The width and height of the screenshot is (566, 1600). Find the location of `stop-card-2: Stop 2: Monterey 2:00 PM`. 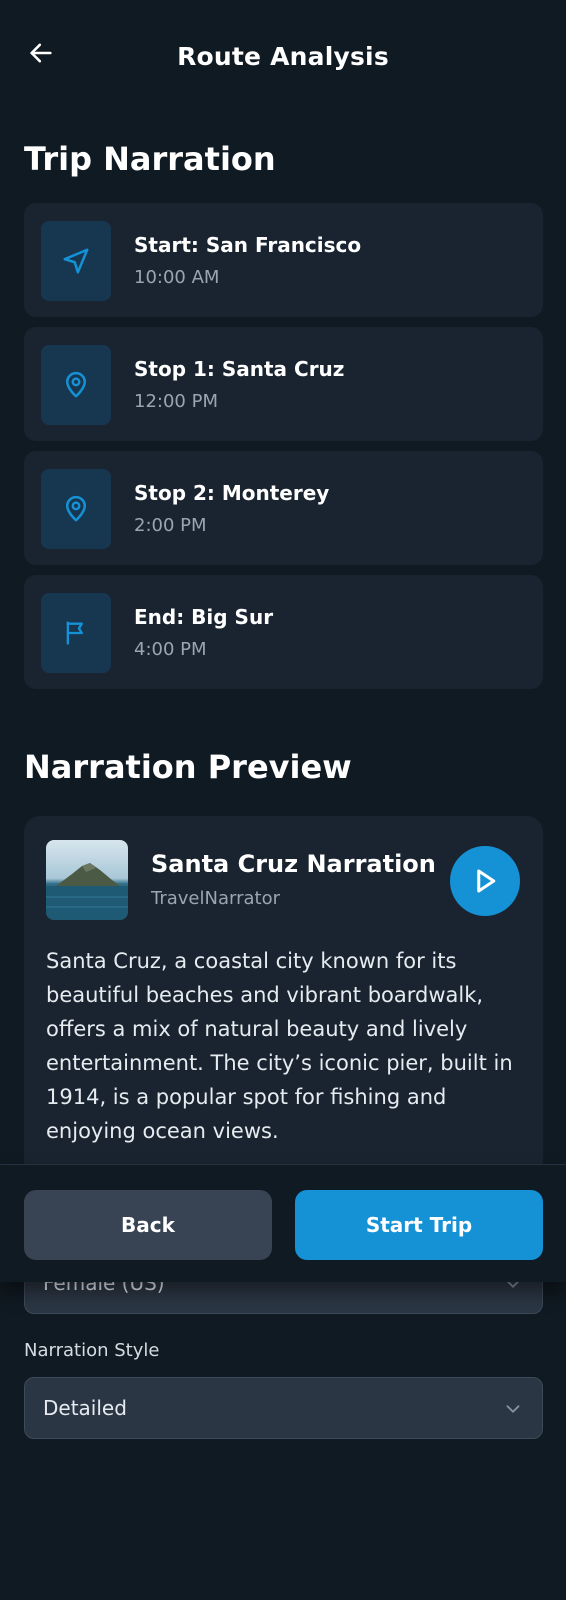

stop-card-2: Stop 2: Monterey 2:00 PM is located at coordinates (283, 508).